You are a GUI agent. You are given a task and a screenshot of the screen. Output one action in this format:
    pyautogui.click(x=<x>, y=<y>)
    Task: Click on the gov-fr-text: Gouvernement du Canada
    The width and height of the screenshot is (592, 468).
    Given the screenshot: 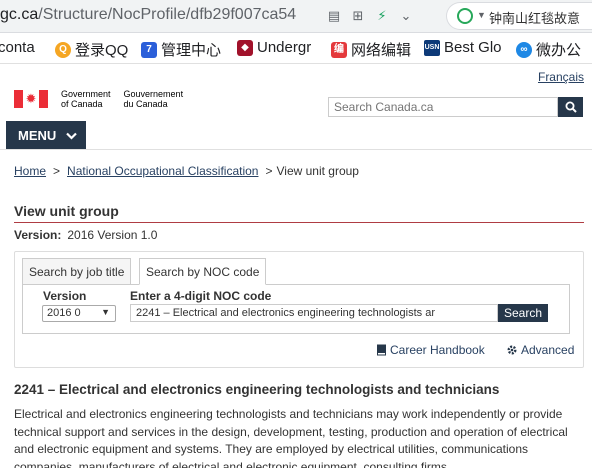 What is the action you would take?
    pyautogui.click(x=153, y=99)
    